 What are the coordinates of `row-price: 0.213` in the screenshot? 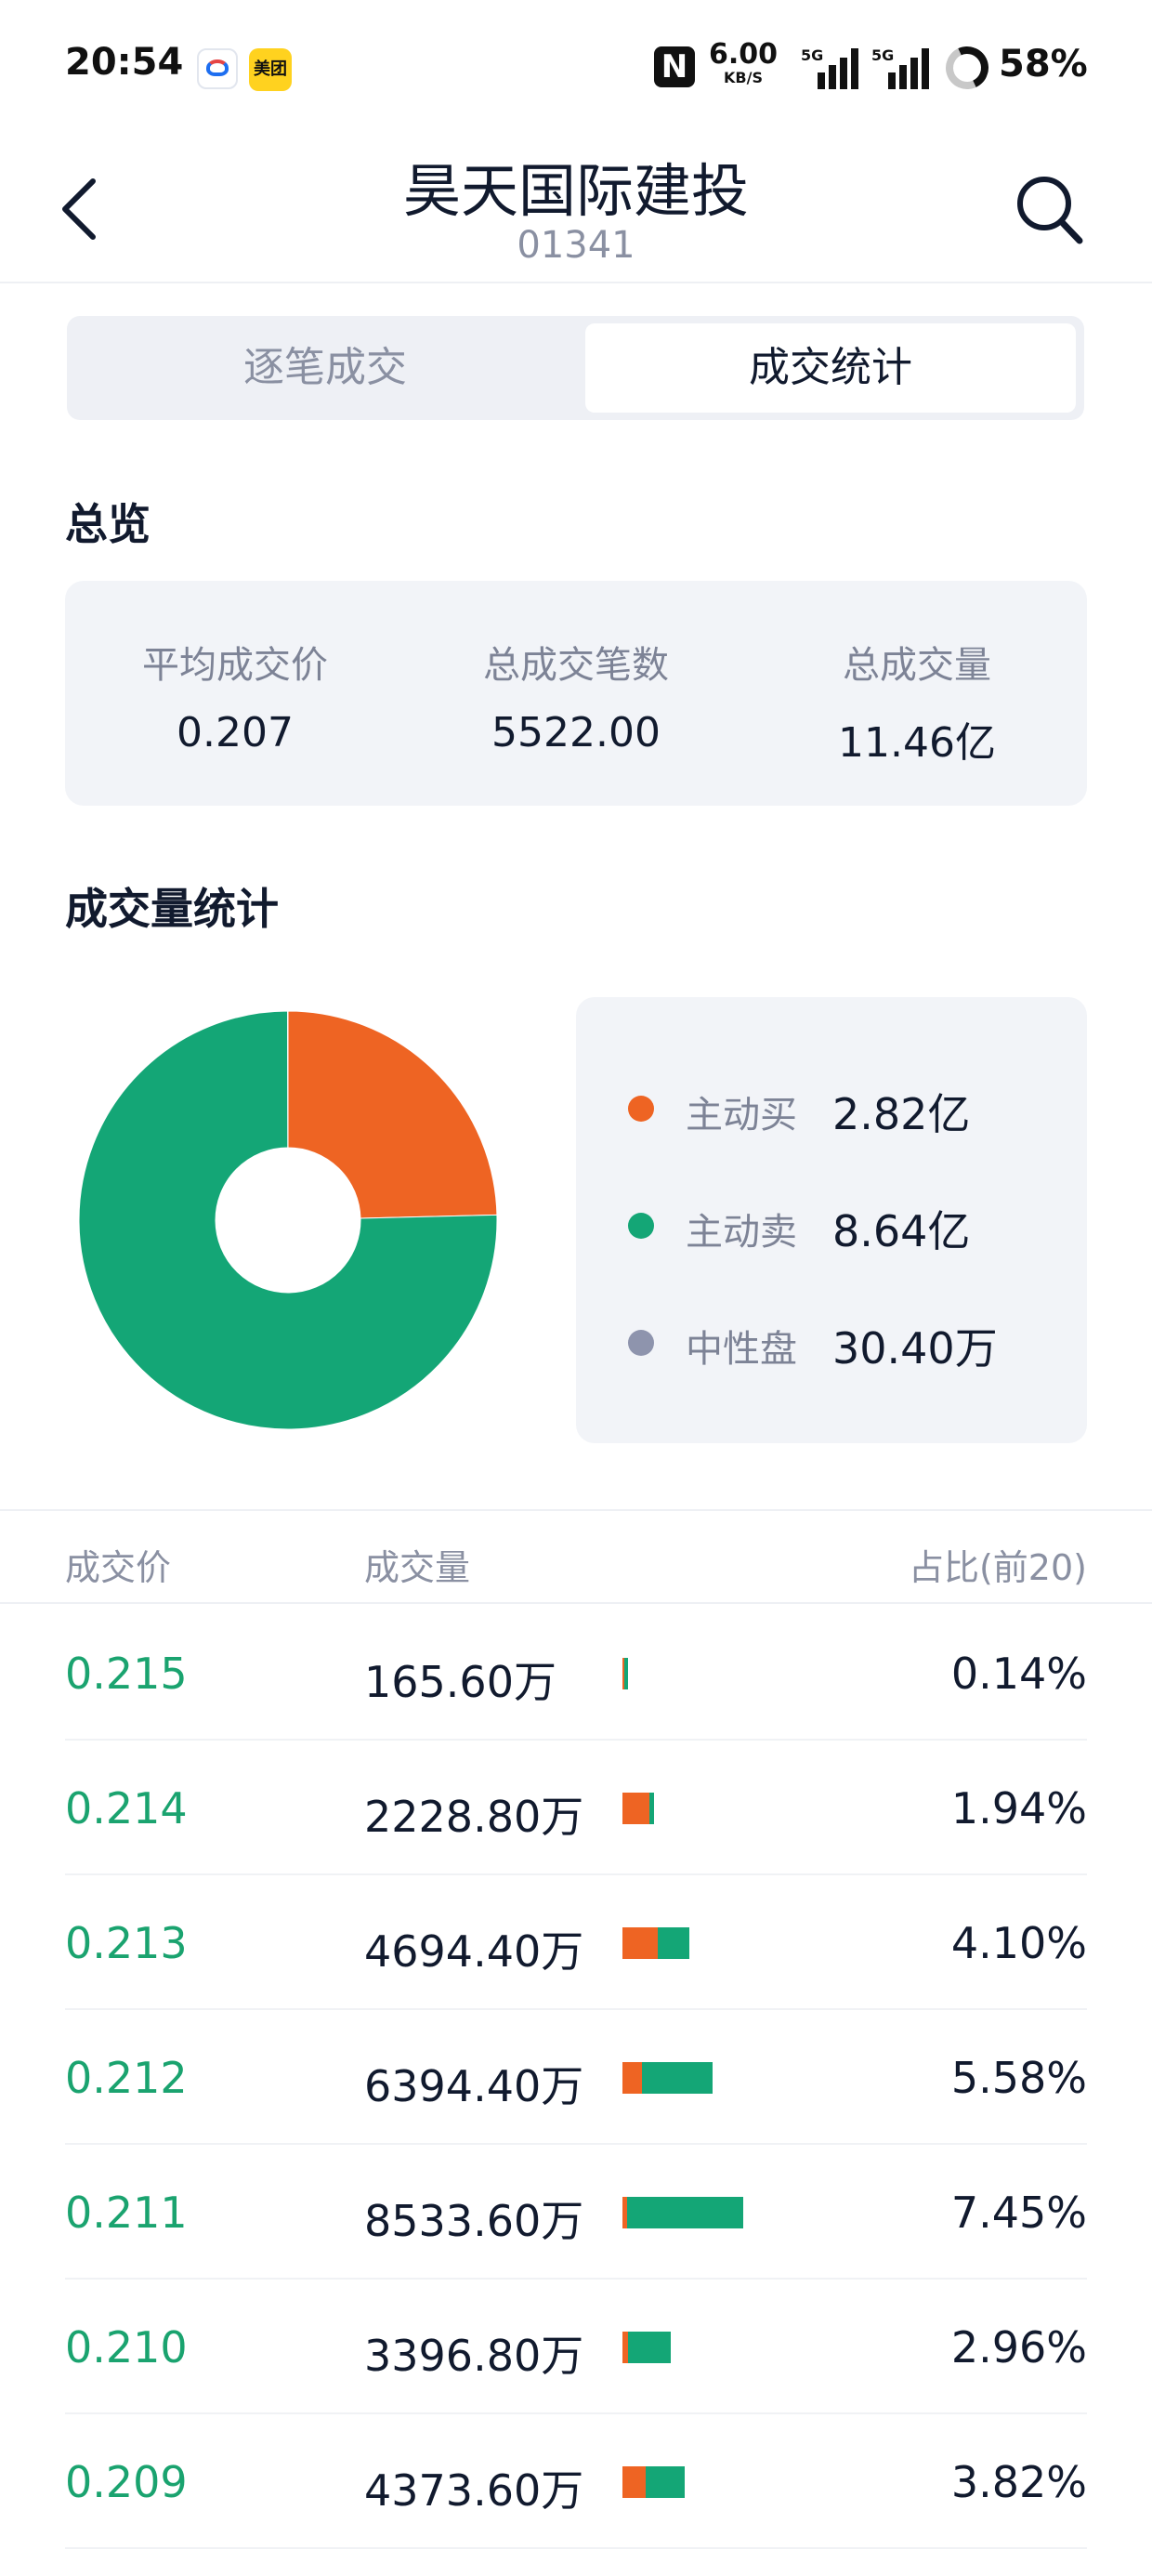 It's located at (126, 1943).